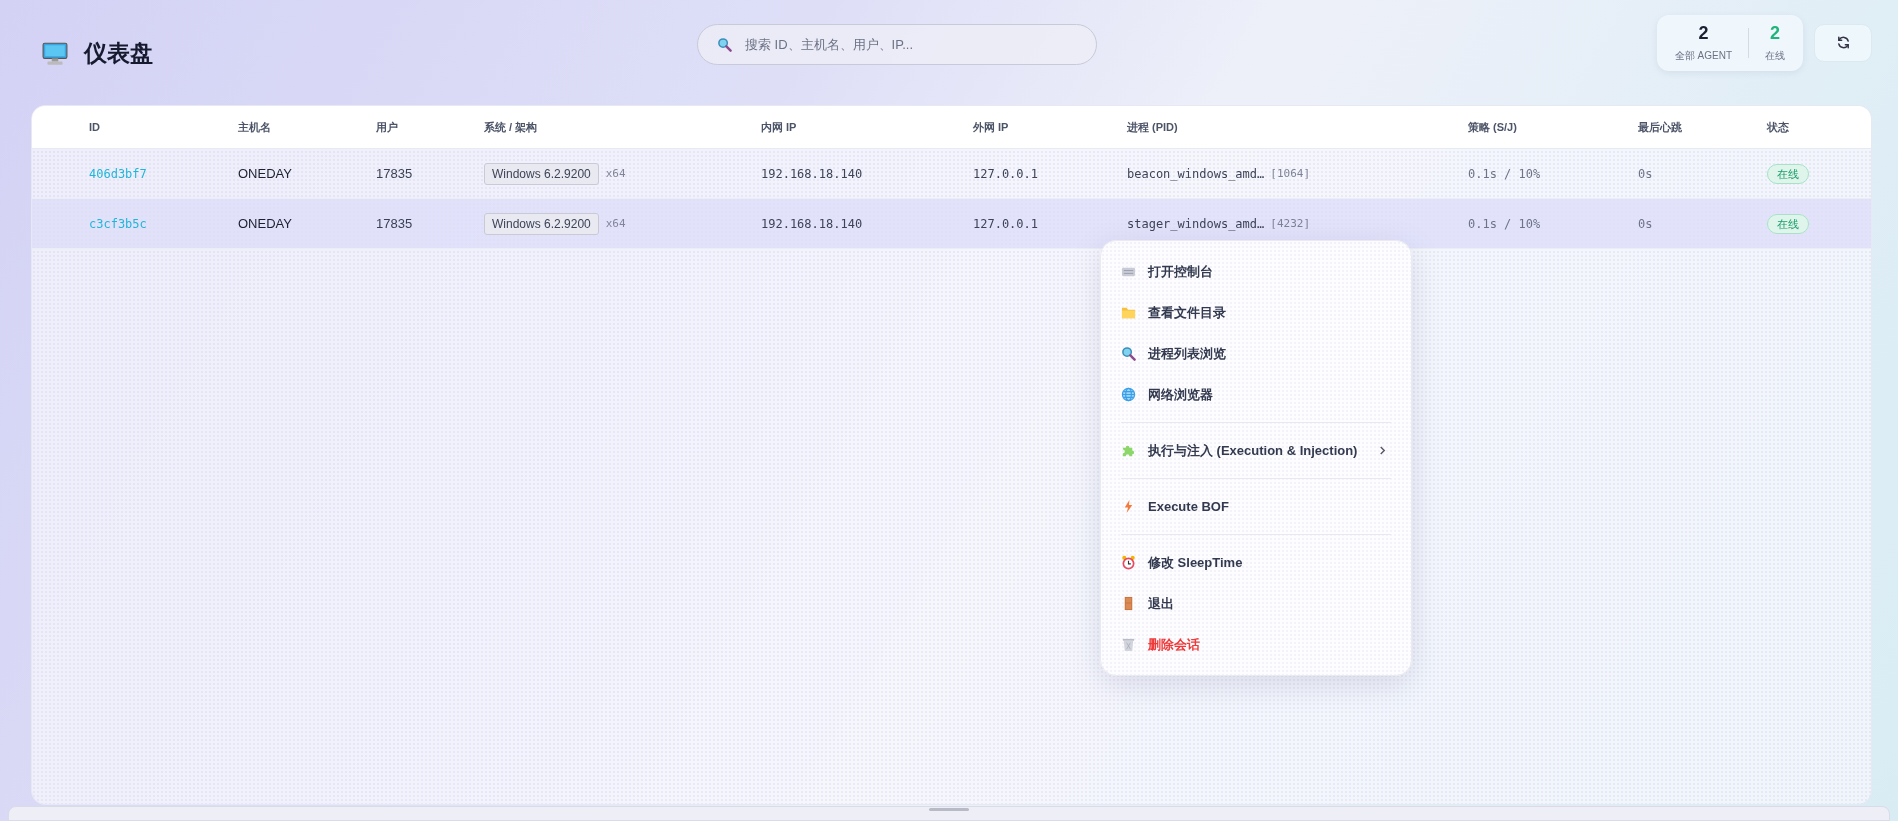  What do you see at coordinates (1256, 562) in the screenshot?
I see `menu-item: 修改 SleepTime` at bounding box center [1256, 562].